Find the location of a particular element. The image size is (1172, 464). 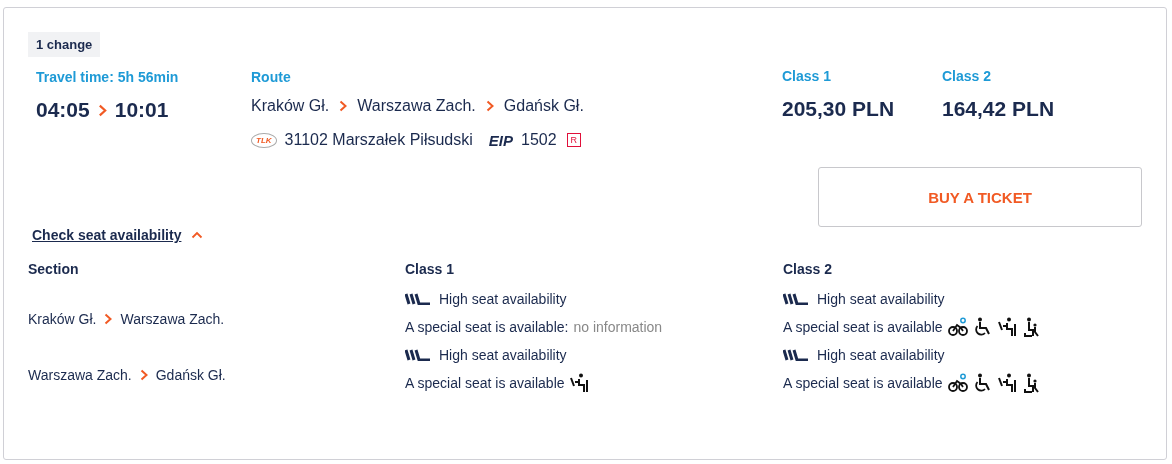

class-label: Class 2 is located at coordinates (967, 76).